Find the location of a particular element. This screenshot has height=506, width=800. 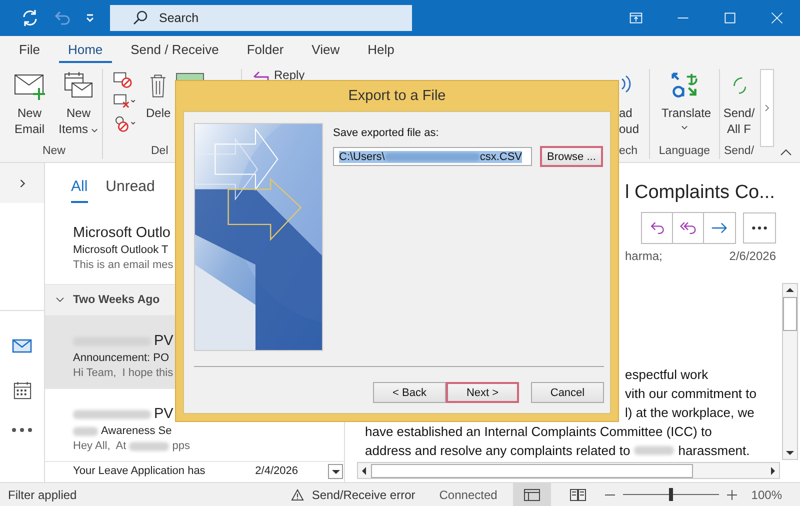

group-label: ech is located at coordinates (628, 151).